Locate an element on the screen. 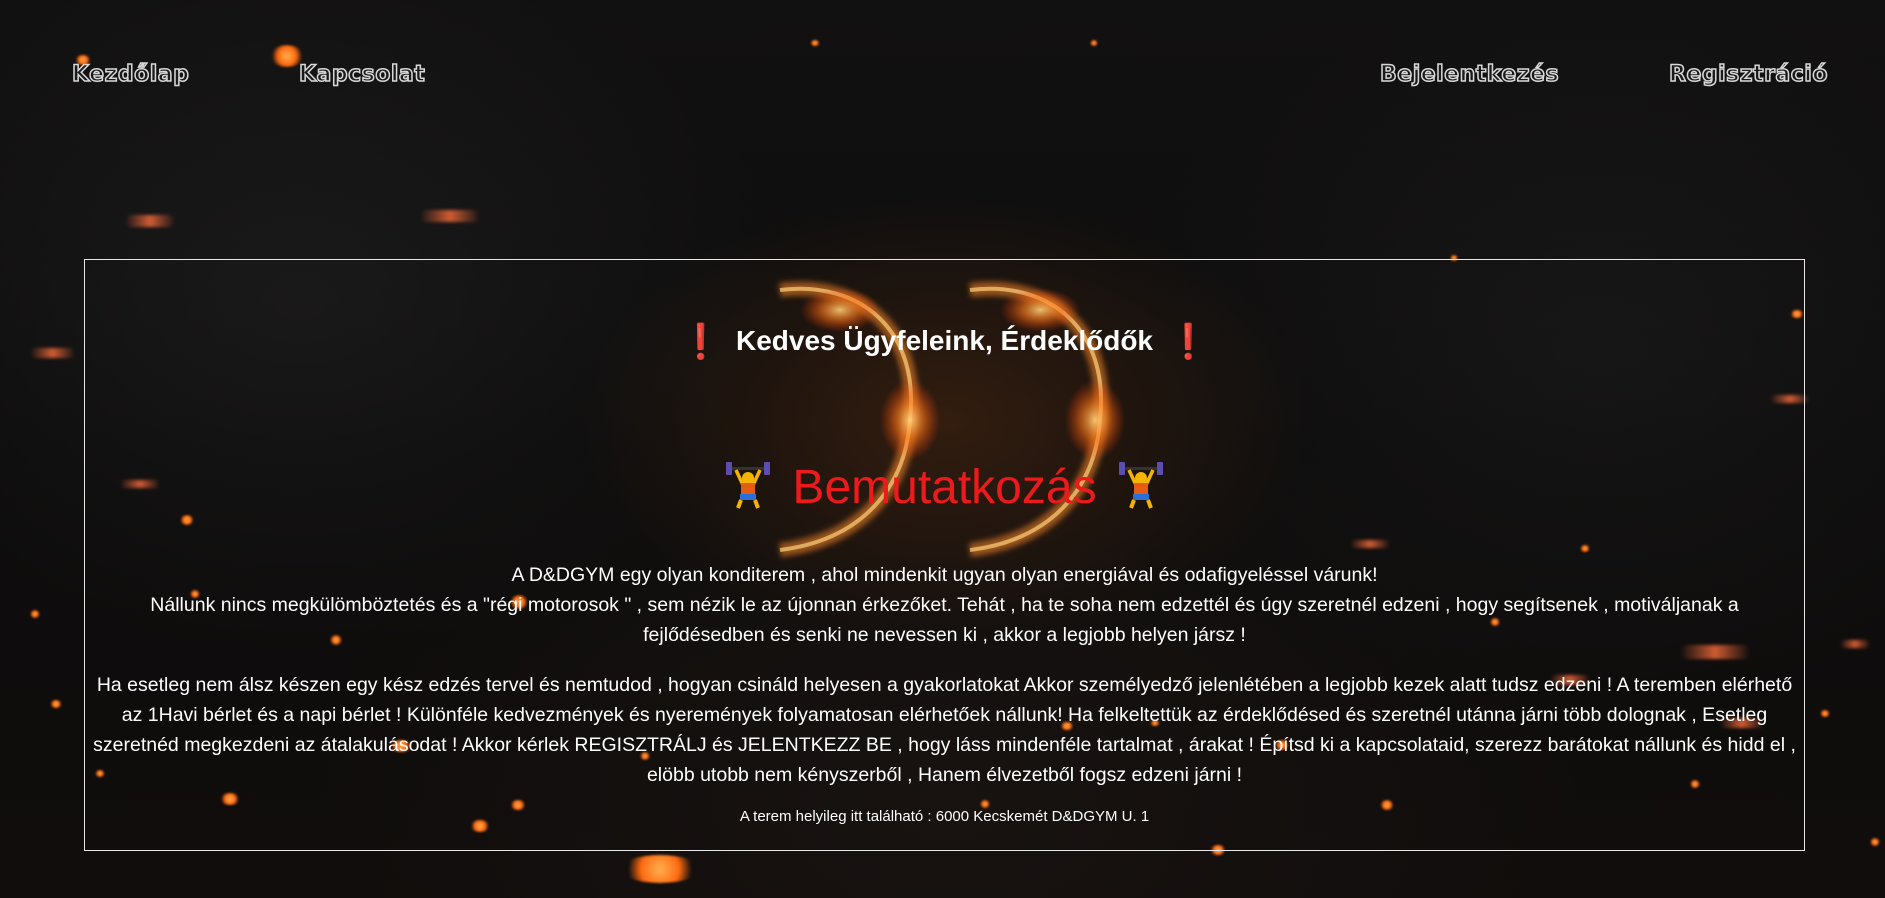 Image resolution: width=1885 pixels, height=898 pixels. intro-title: Bemutatkozás is located at coordinates (944, 487).